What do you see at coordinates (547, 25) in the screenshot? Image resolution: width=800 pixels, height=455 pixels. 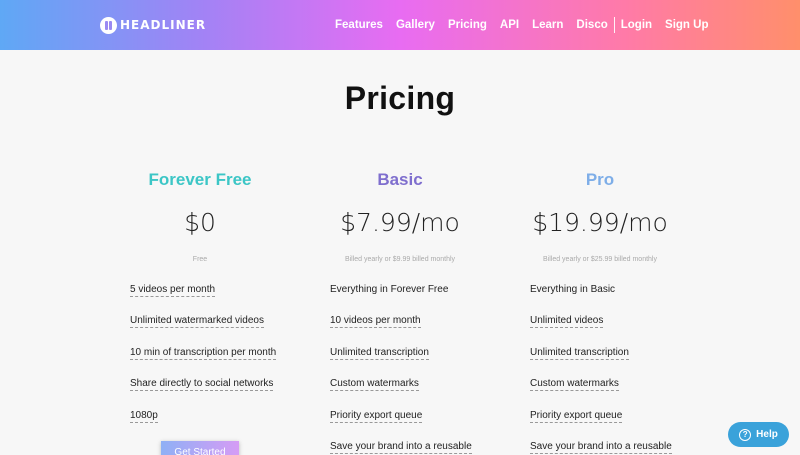 I see `nav-link-learn: Learn` at bounding box center [547, 25].